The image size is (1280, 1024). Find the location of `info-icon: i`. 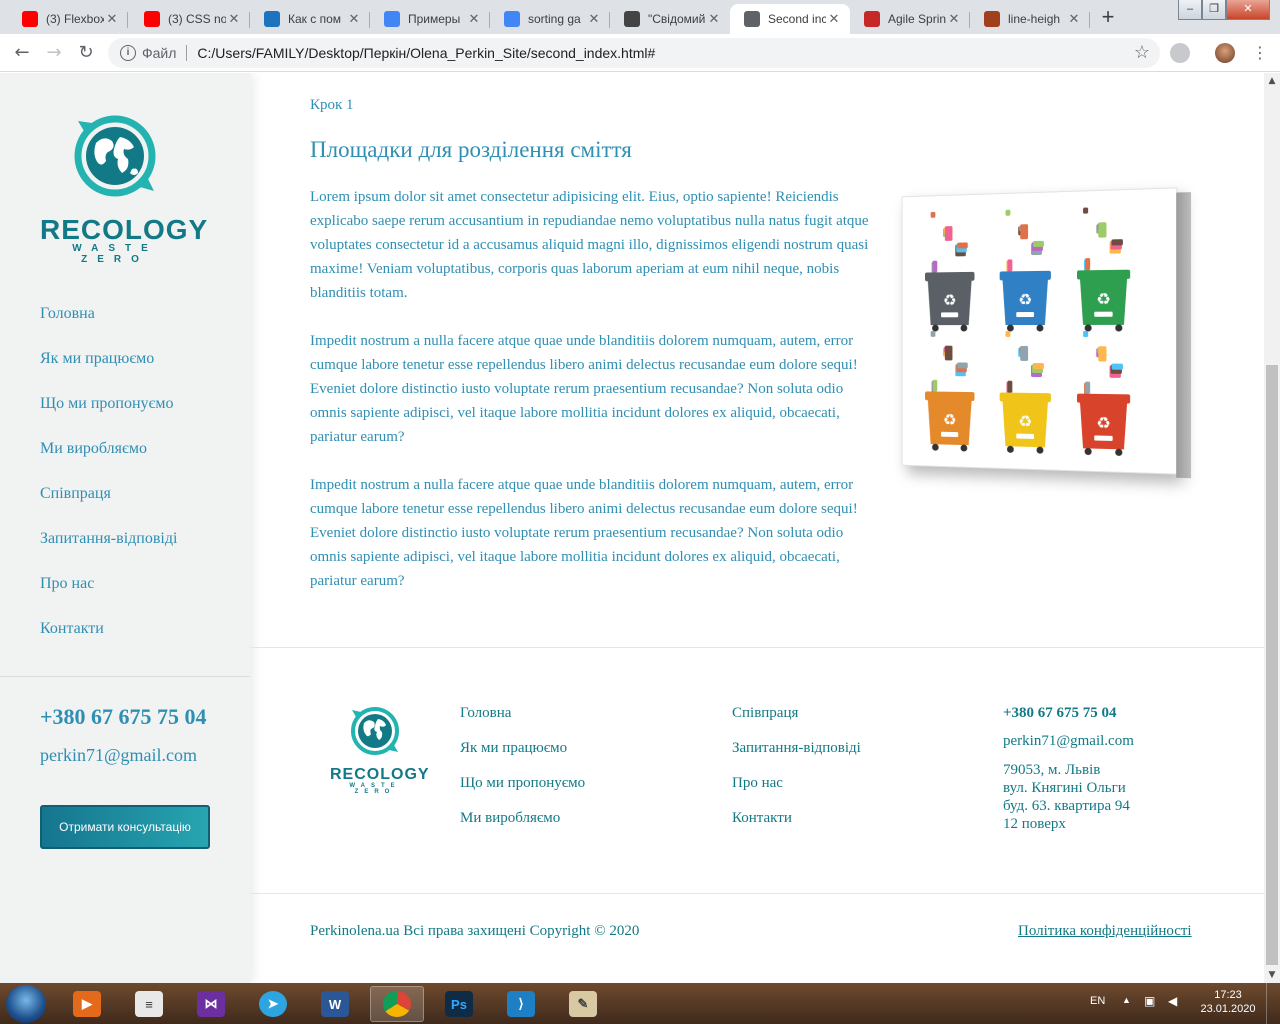

info-icon: i is located at coordinates (128, 53).